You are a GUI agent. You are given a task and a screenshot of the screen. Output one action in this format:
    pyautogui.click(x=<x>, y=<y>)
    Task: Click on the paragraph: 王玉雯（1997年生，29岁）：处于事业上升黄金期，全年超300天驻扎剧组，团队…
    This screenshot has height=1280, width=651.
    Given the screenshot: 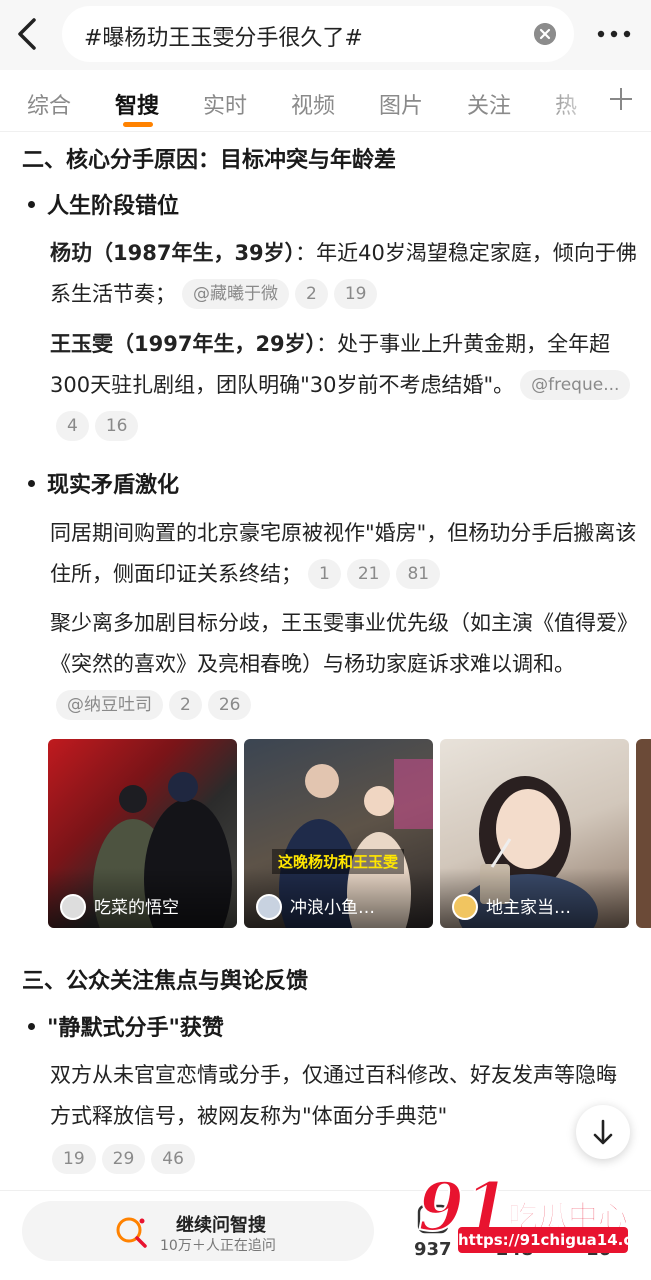 What is the action you would take?
    pyautogui.click(x=345, y=385)
    